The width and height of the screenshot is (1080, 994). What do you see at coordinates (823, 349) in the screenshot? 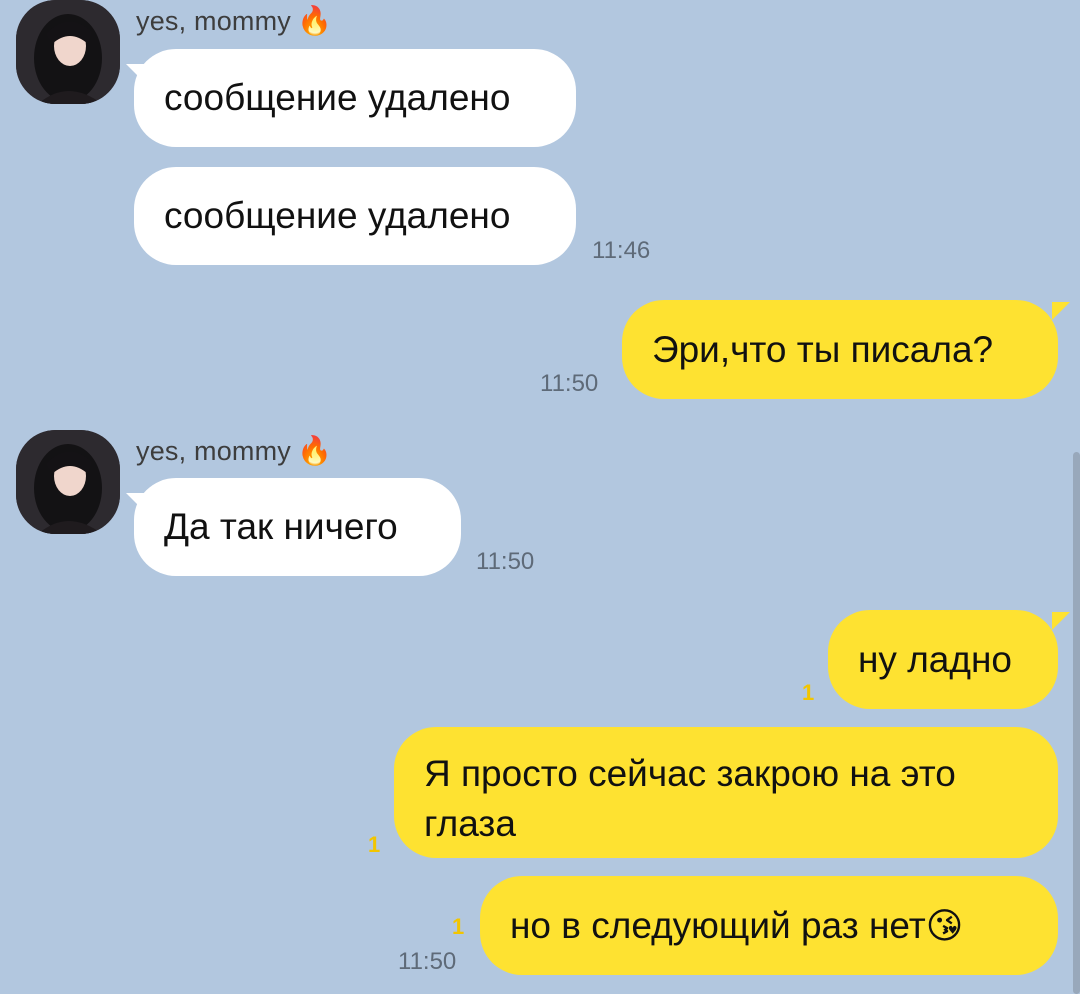
I see `message-text: Эри,что ты писала?` at bounding box center [823, 349].